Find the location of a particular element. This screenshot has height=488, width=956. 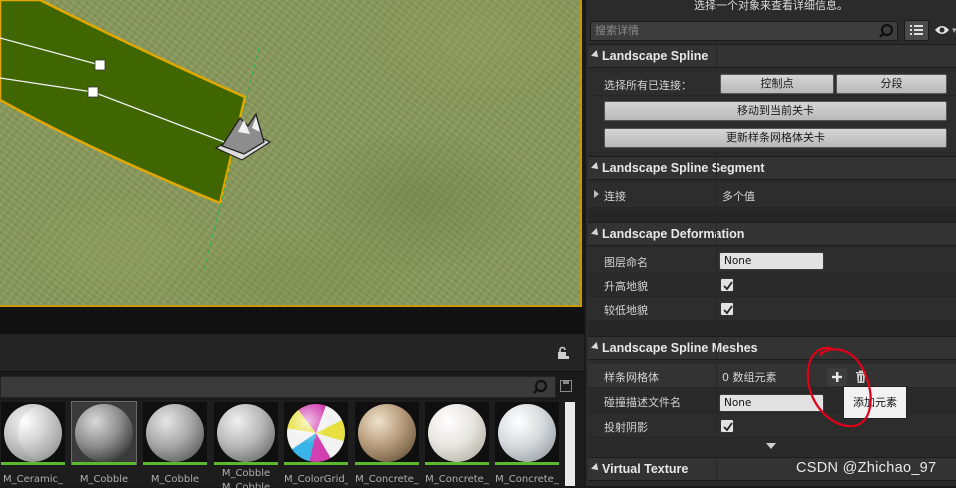

asset-tile: M_ColorGrid_ is located at coordinates (316, 444).